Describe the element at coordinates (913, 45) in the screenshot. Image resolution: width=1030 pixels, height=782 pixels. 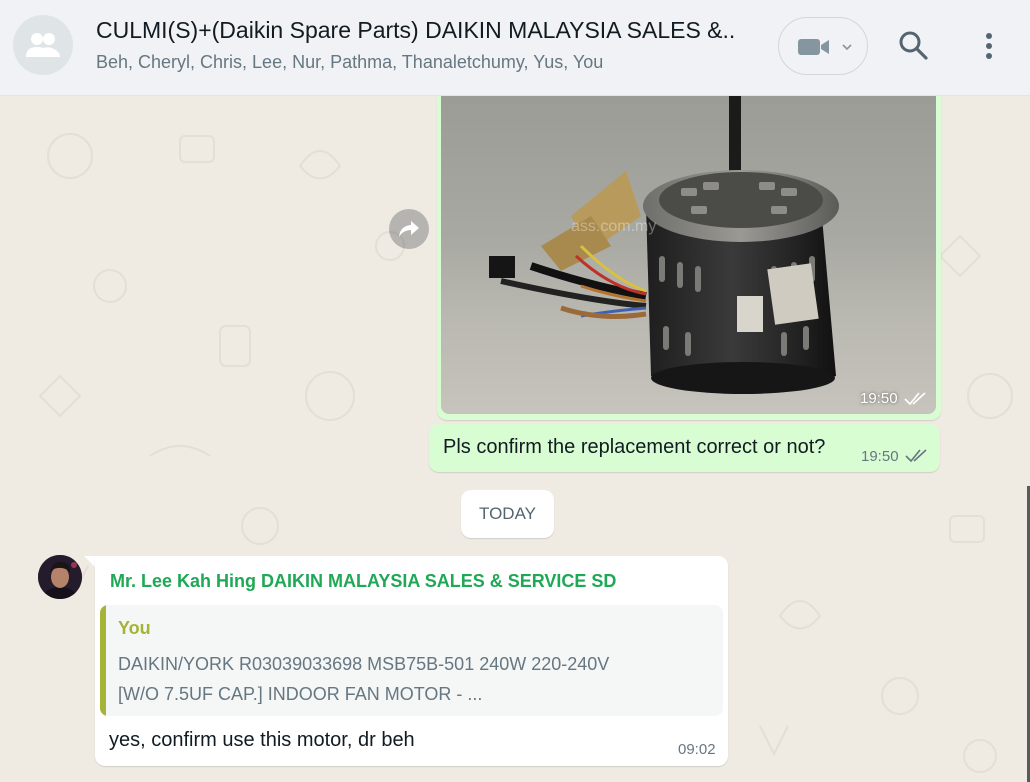
I see `search-icon` at that location.